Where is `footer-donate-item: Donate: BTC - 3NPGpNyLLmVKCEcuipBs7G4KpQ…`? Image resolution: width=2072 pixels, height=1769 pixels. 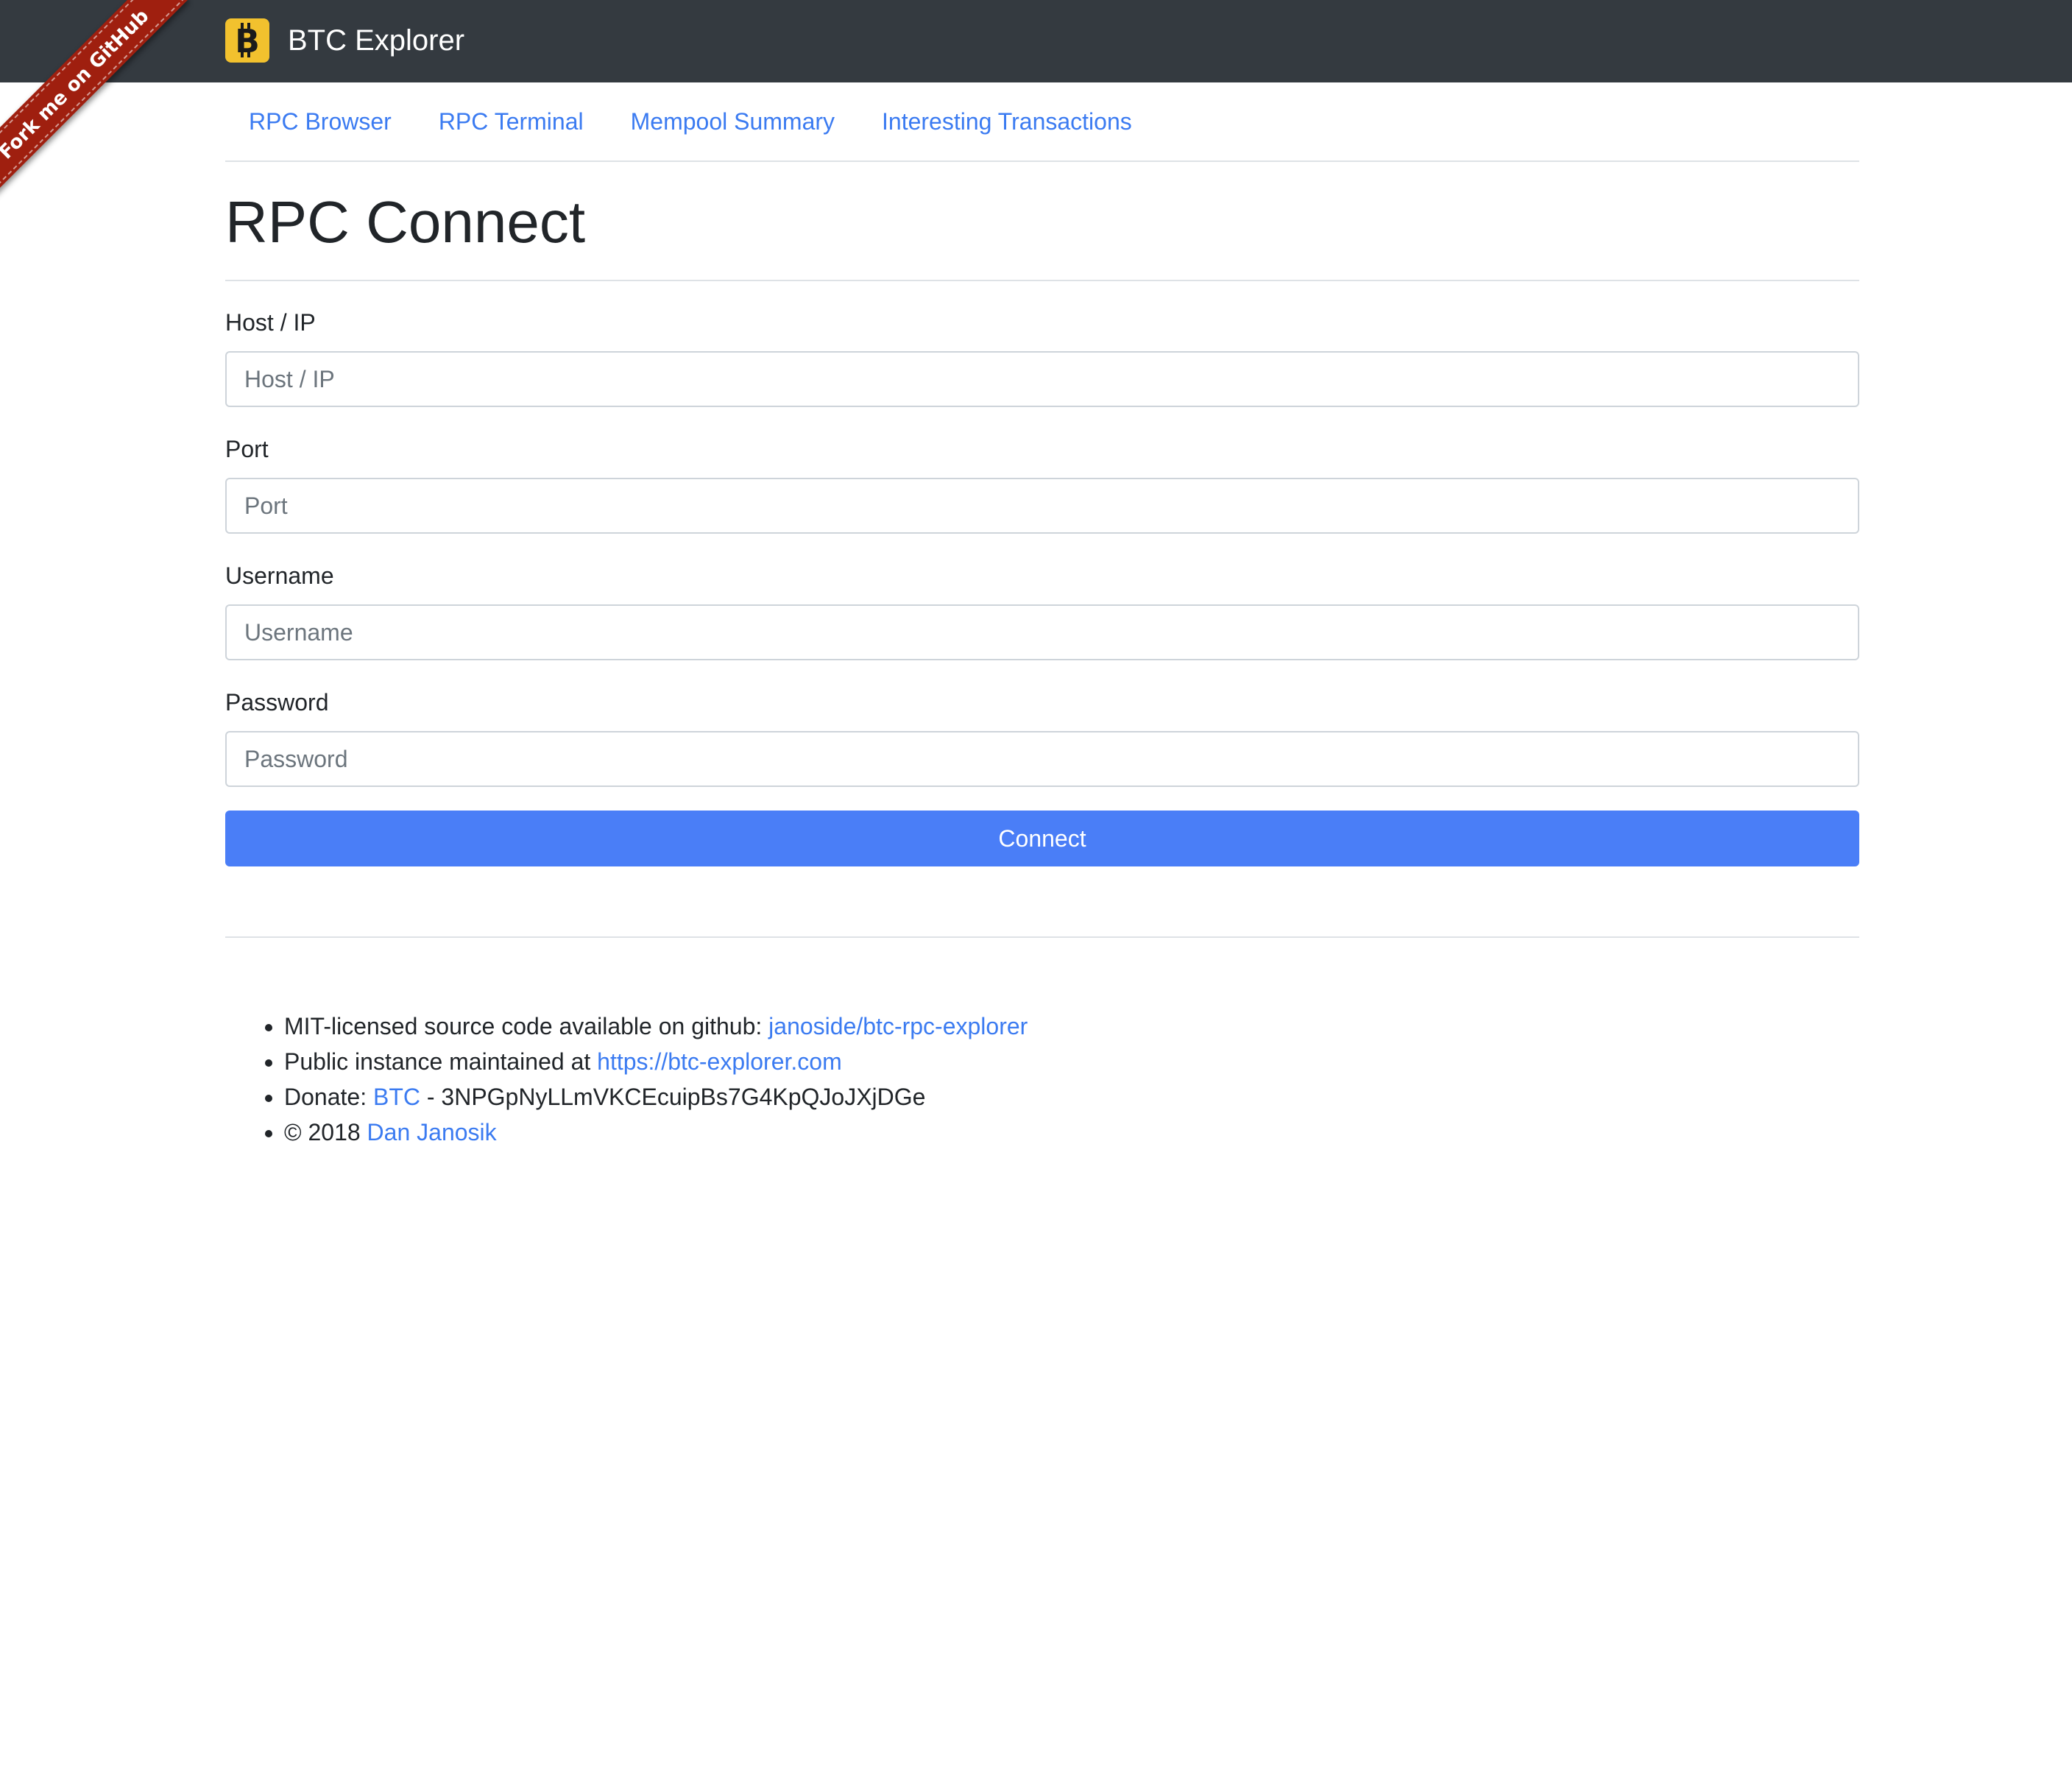
footer-donate-item: Donate: BTC - 3NPGpNyLLmVKCEcuipBs7G4KpQ… is located at coordinates (656, 1097).